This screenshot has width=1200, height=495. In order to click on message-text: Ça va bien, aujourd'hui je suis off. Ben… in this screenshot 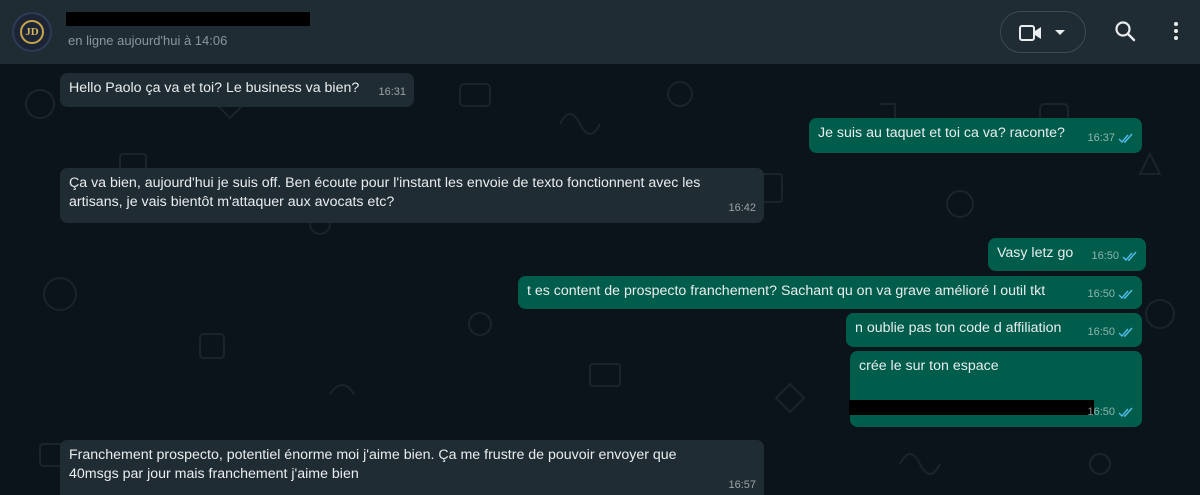, I will do `click(385, 192)`.